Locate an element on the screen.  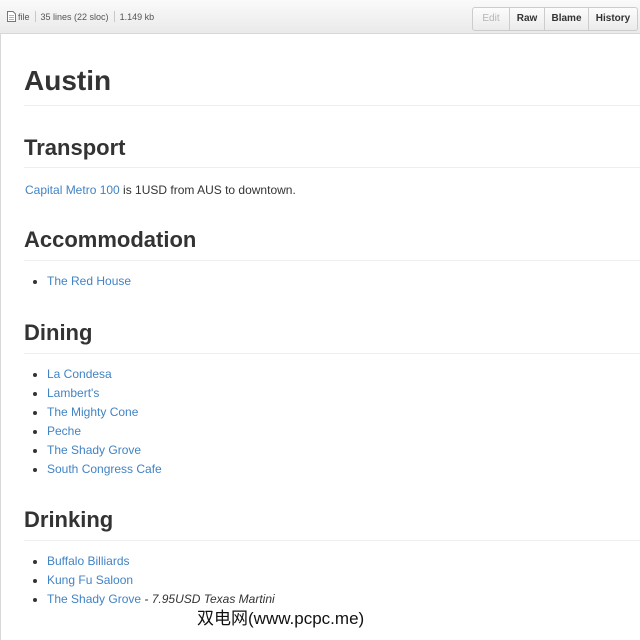
heading-dining: Dining is located at coordinates (58, 332).